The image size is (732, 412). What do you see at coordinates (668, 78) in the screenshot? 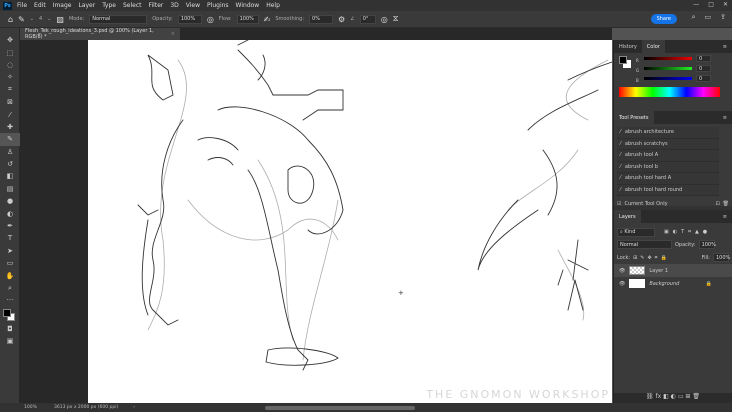
I see `blue-slider` at bounding box center [668, 78].